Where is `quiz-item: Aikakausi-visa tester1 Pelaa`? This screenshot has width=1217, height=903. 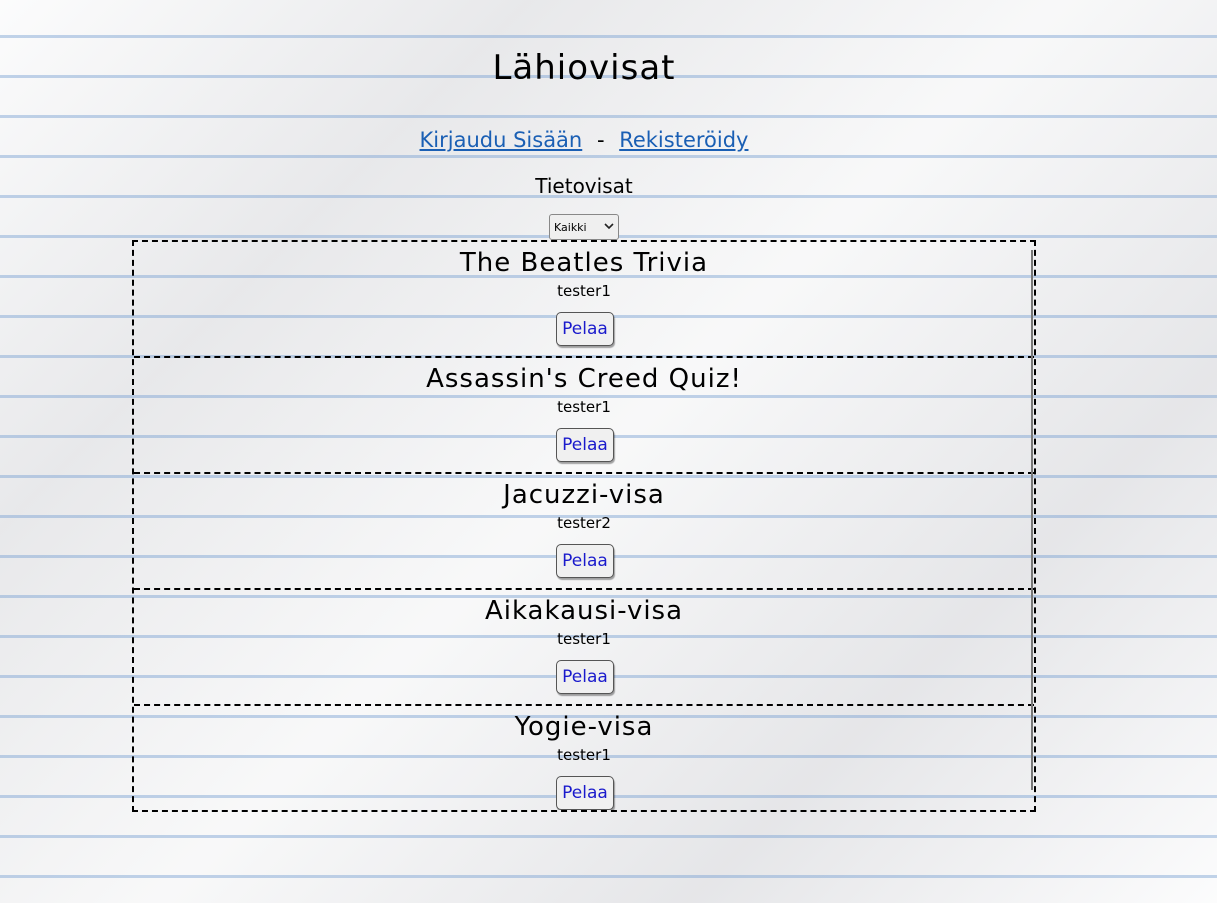
quiz-item: Aikakausi-visa tester1 Pelaa is located at coordinates (584, 648).